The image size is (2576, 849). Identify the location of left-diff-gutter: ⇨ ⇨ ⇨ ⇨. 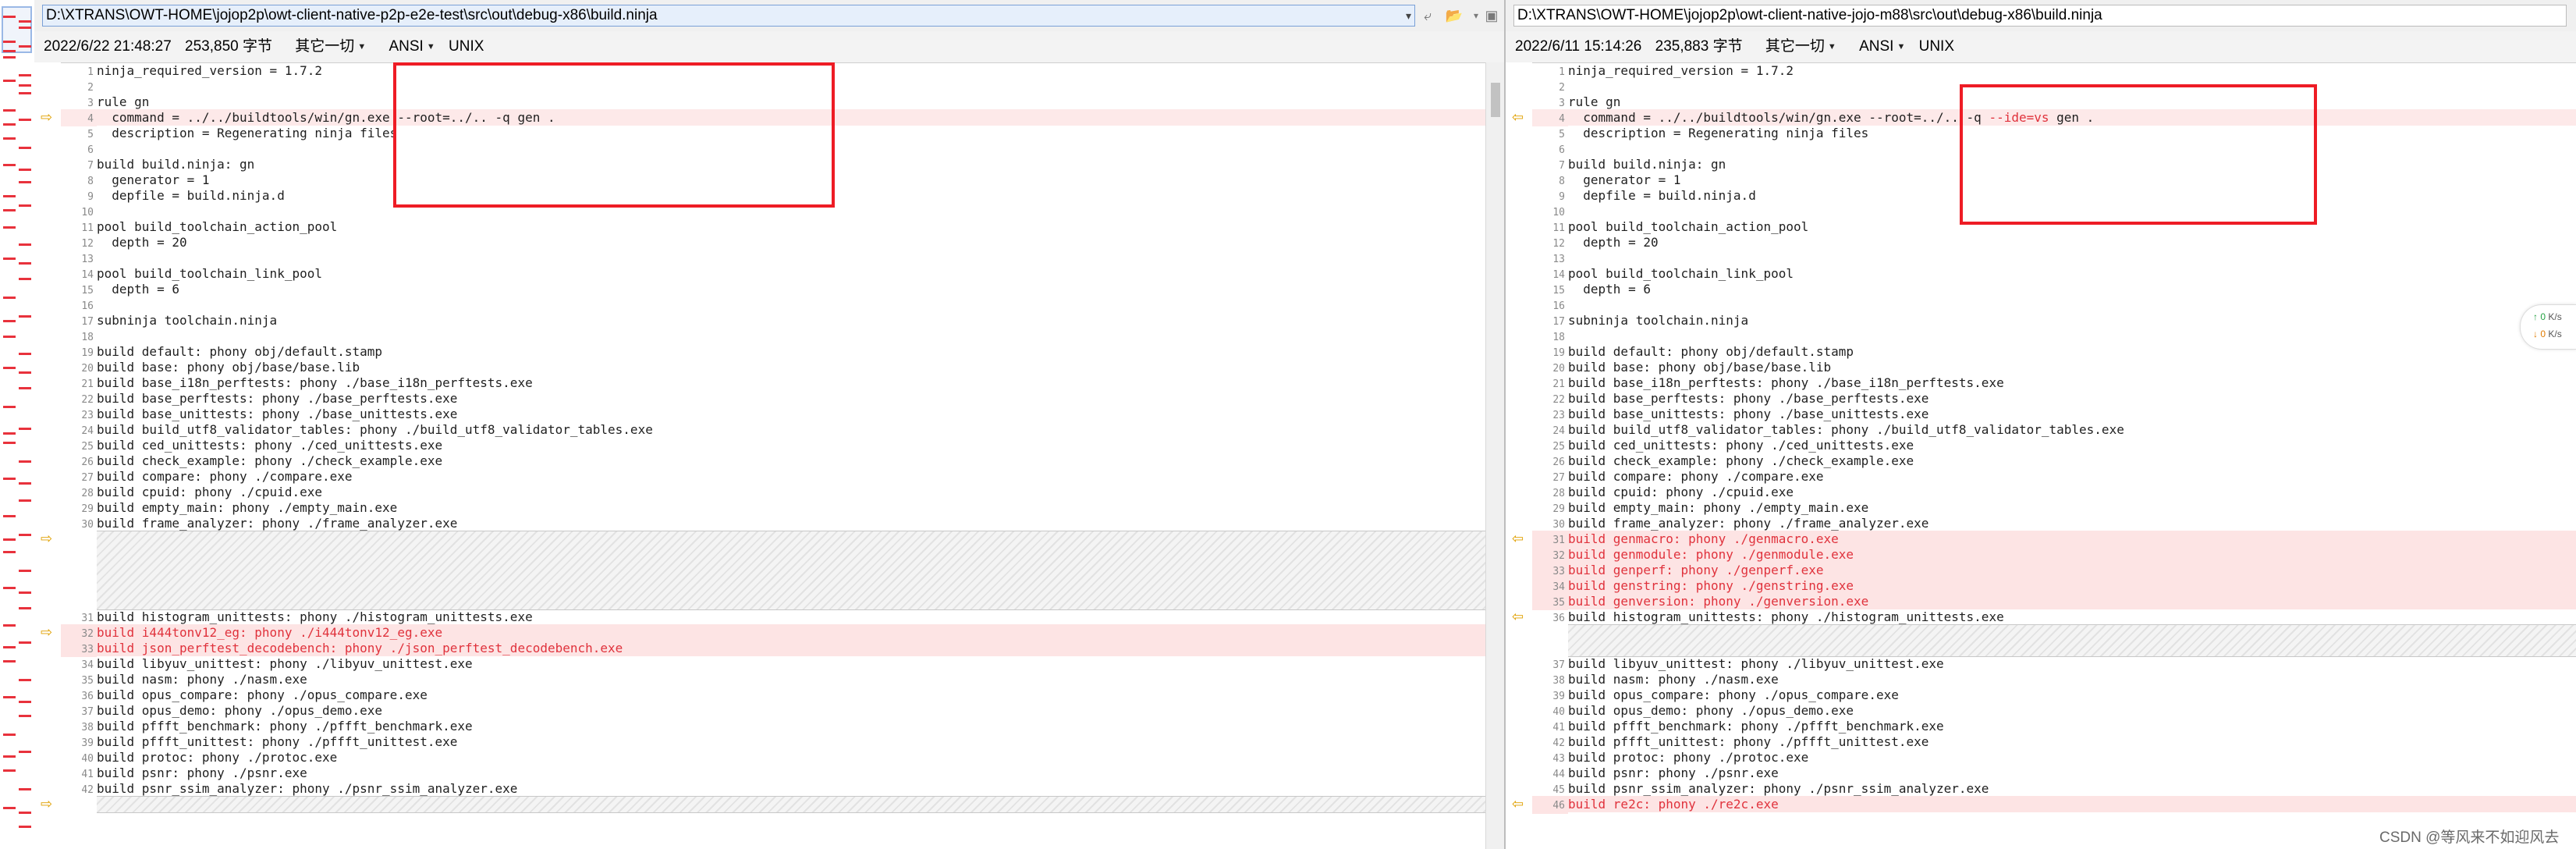
(47, 455).